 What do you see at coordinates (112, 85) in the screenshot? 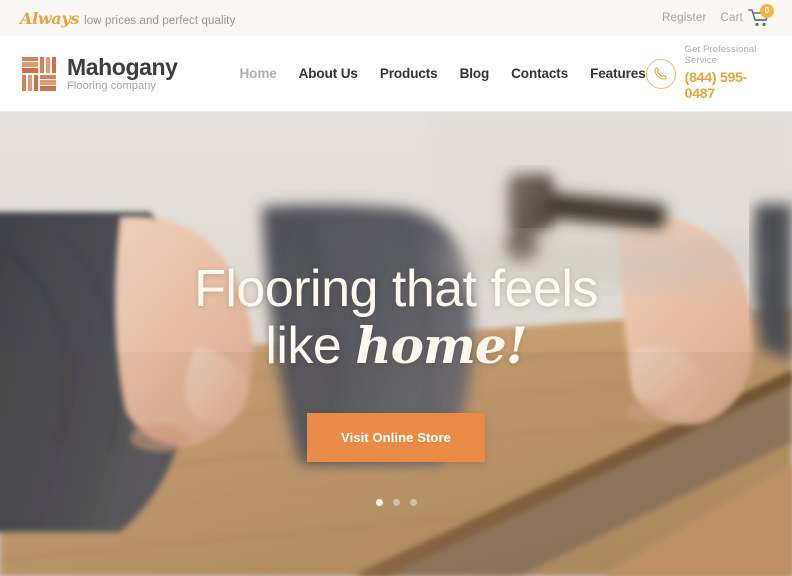
I see `brand-subtitle: Flooring company` at bounding box center [112, 85].